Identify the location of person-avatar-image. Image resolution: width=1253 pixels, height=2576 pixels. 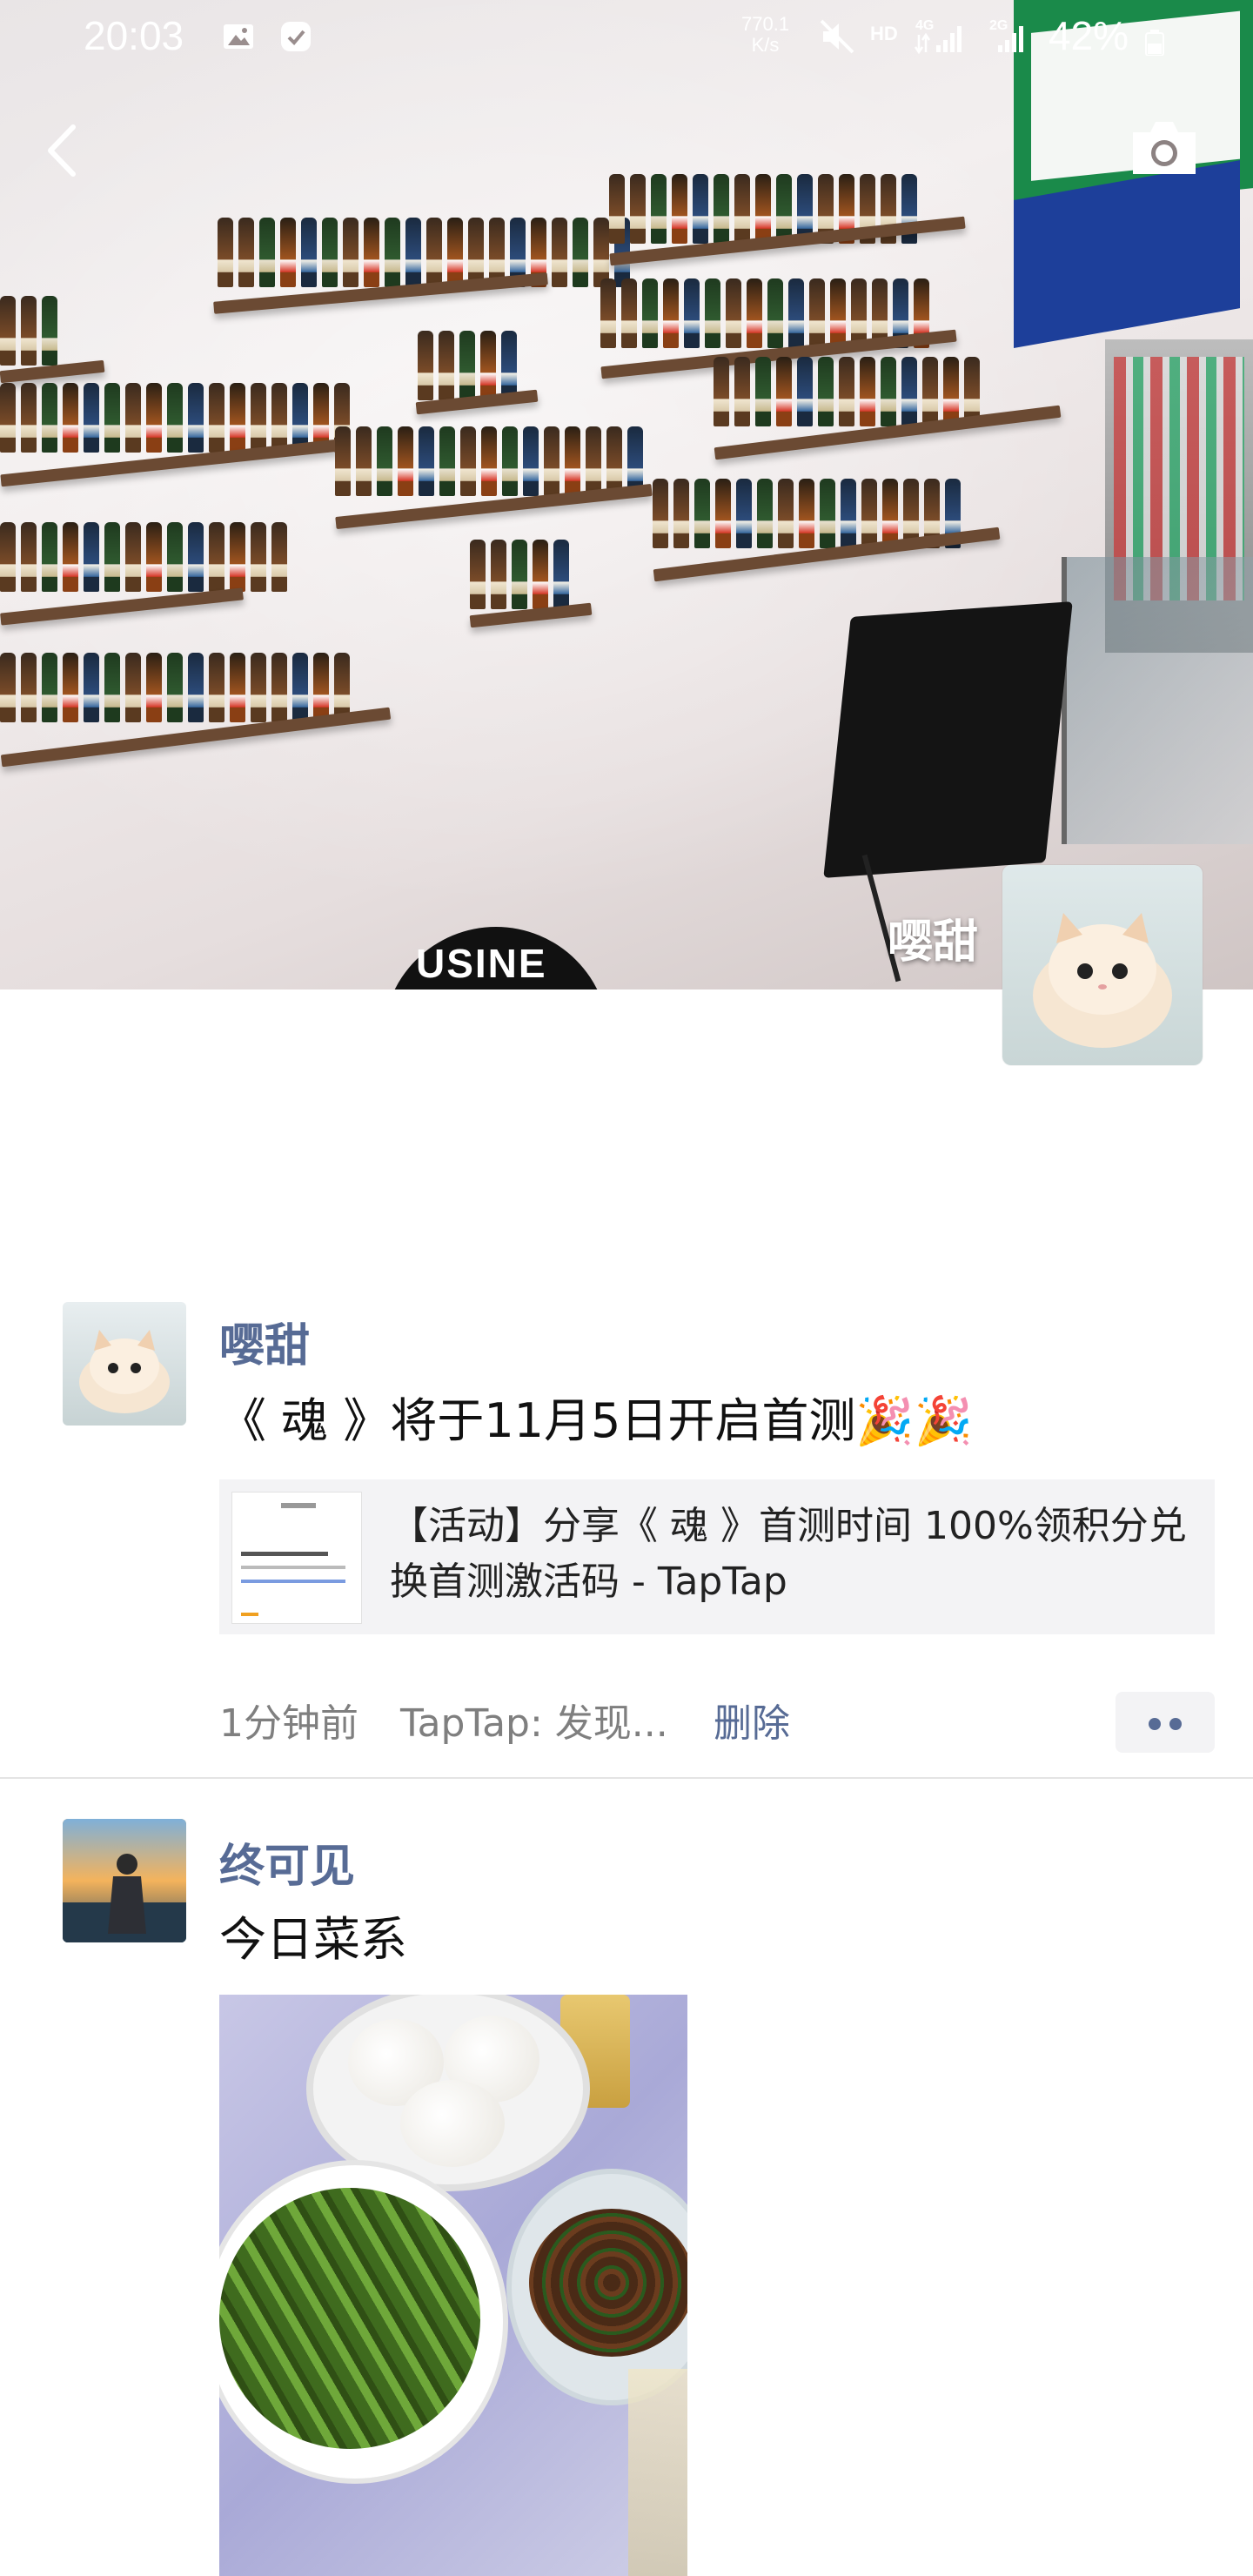
(124, 1880).